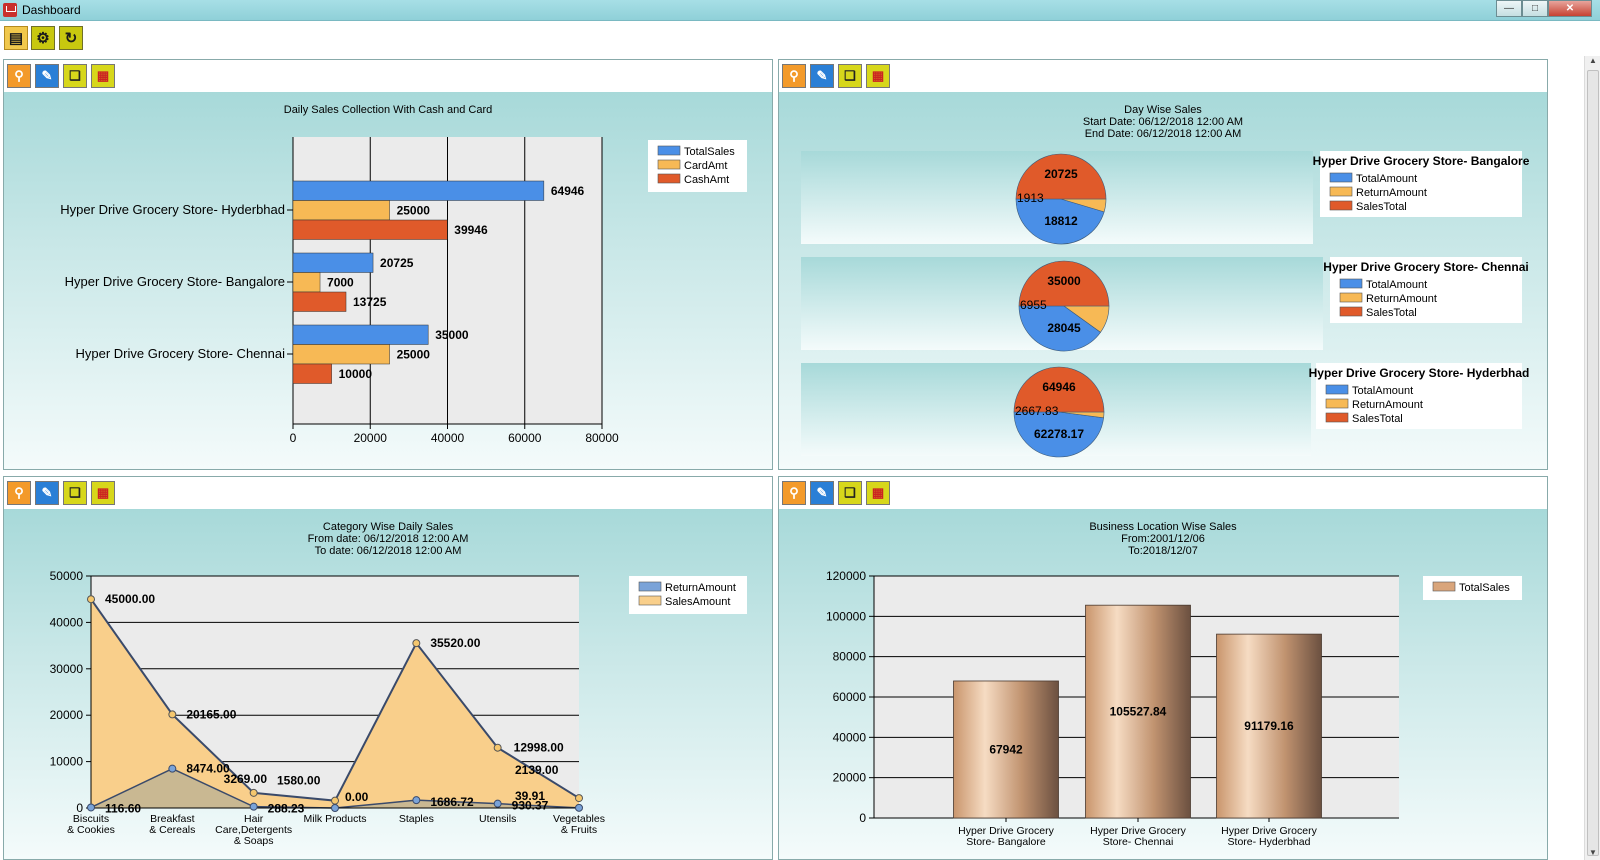  I want to click on y-tick-label: 120000, so click(846, 576).